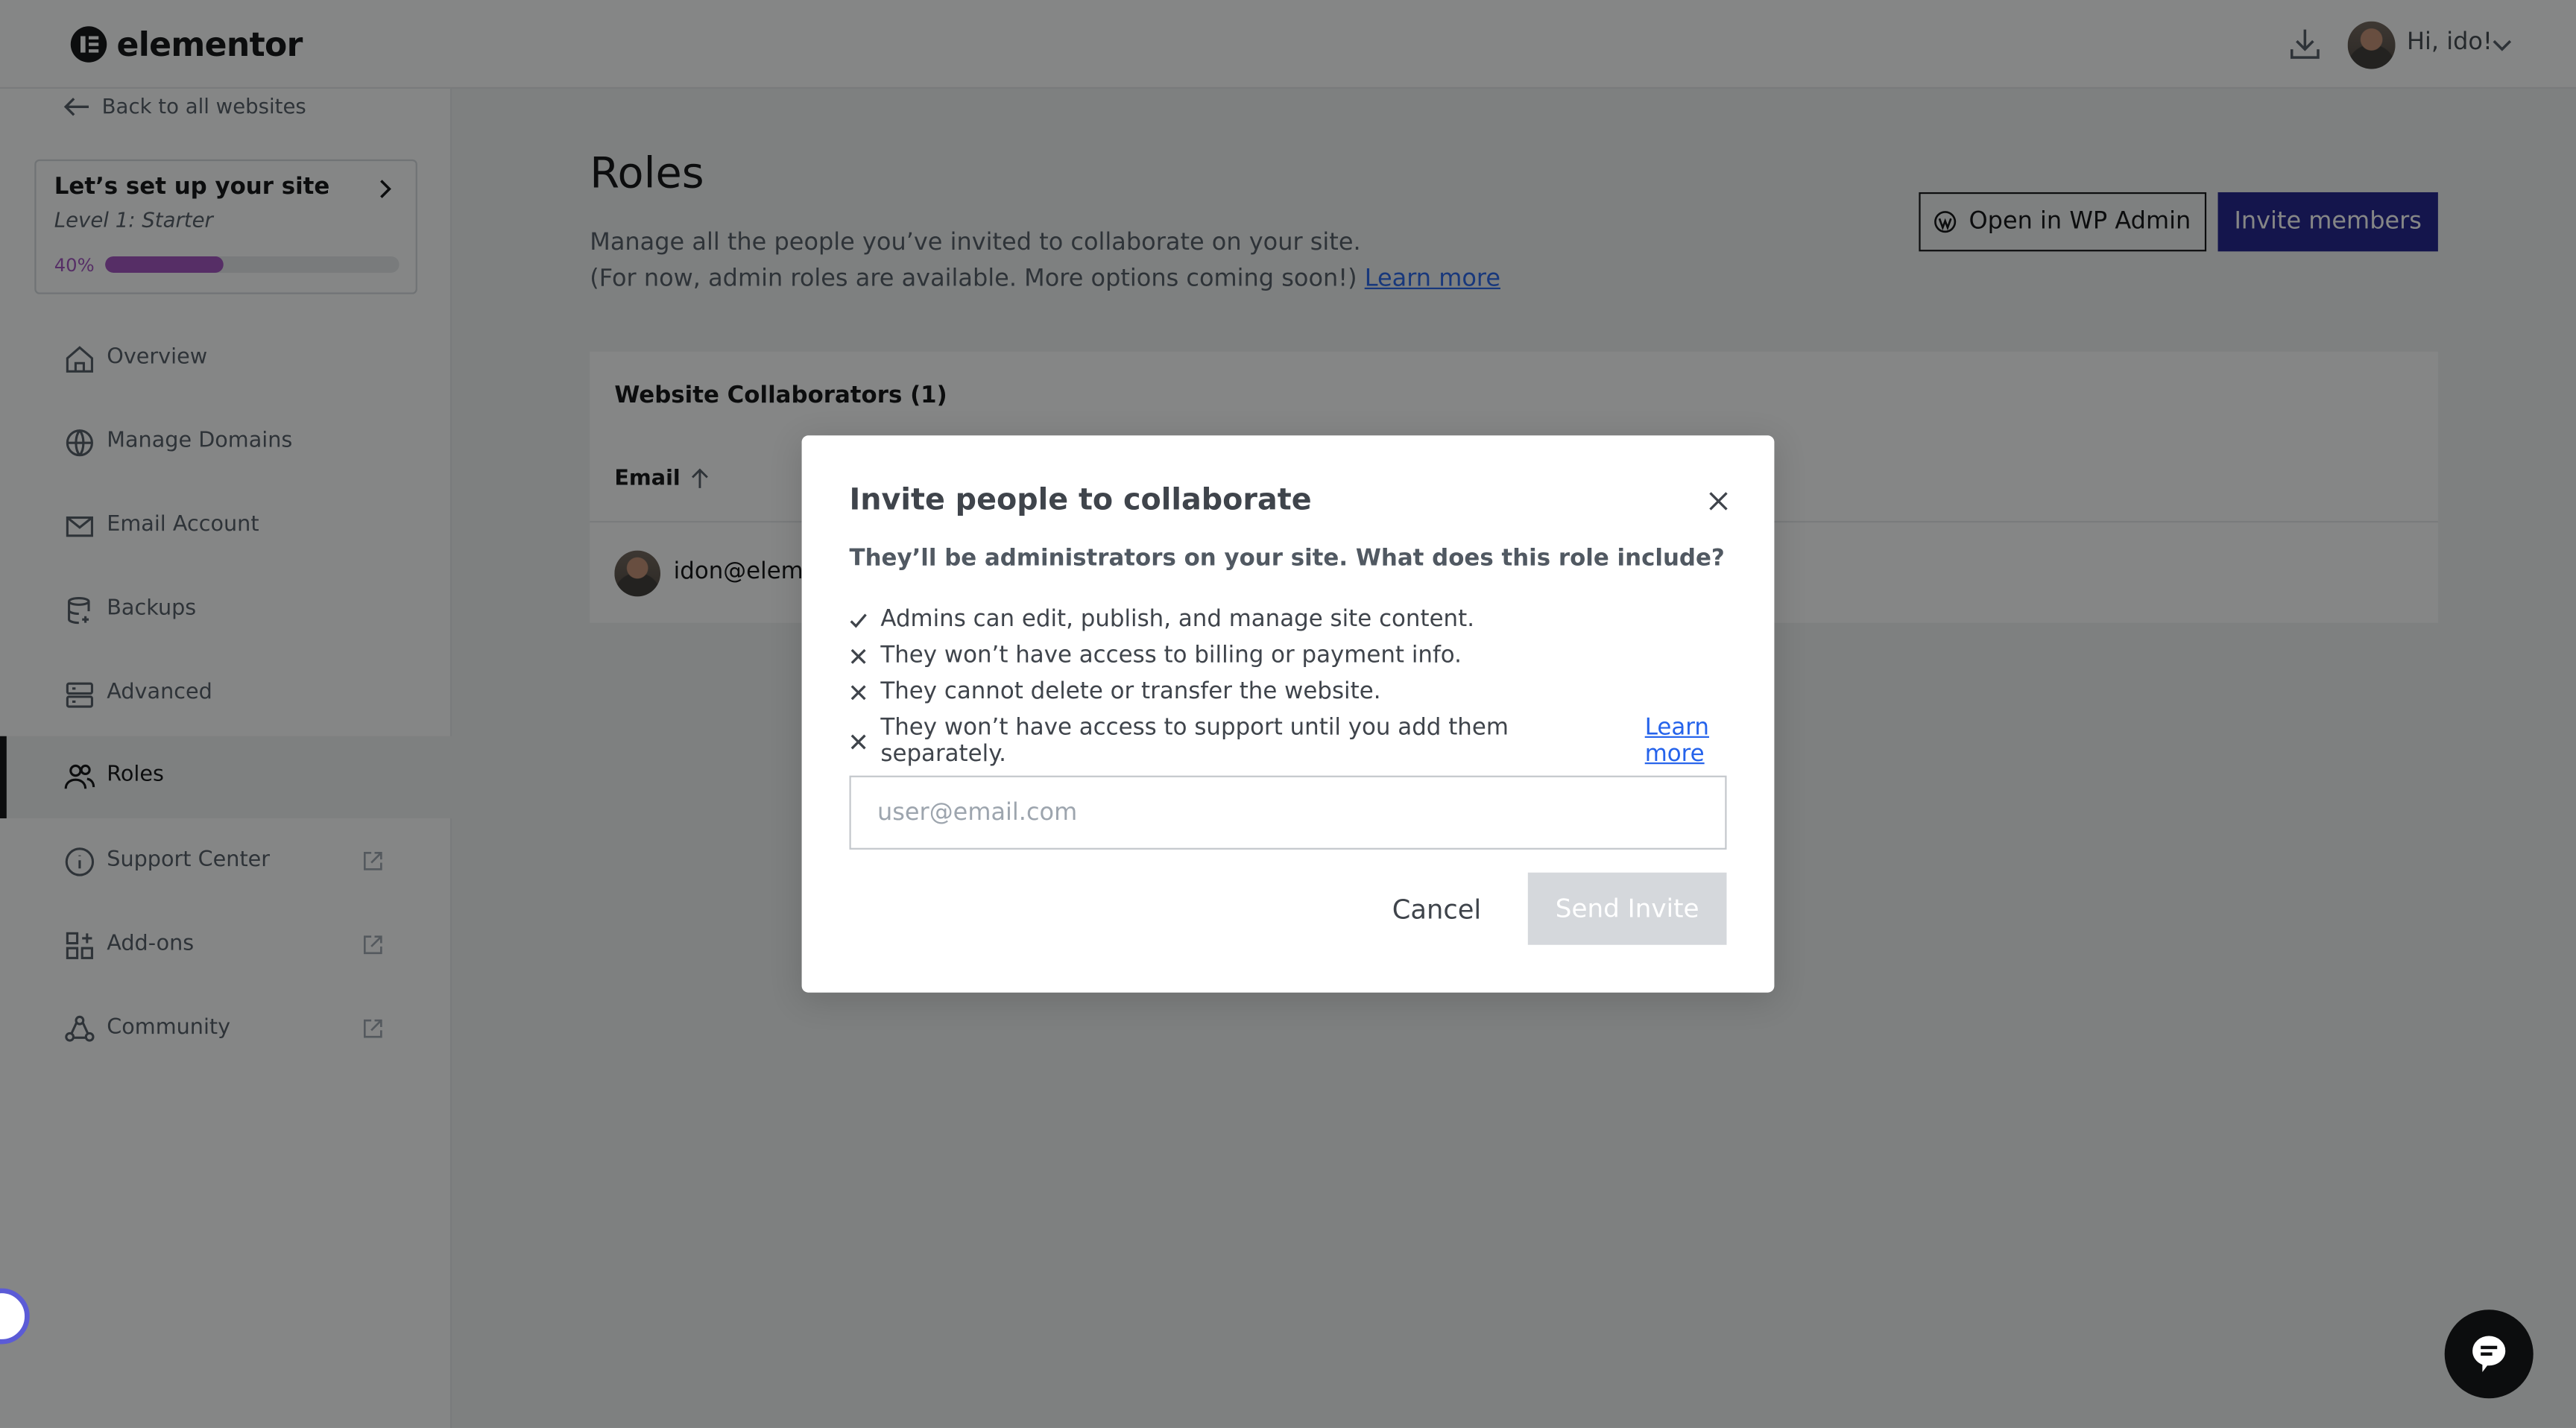  What do you see at coordinates (1288, 812) in the screenshot?
I see `email-input` at bounding box center [1288, 812].